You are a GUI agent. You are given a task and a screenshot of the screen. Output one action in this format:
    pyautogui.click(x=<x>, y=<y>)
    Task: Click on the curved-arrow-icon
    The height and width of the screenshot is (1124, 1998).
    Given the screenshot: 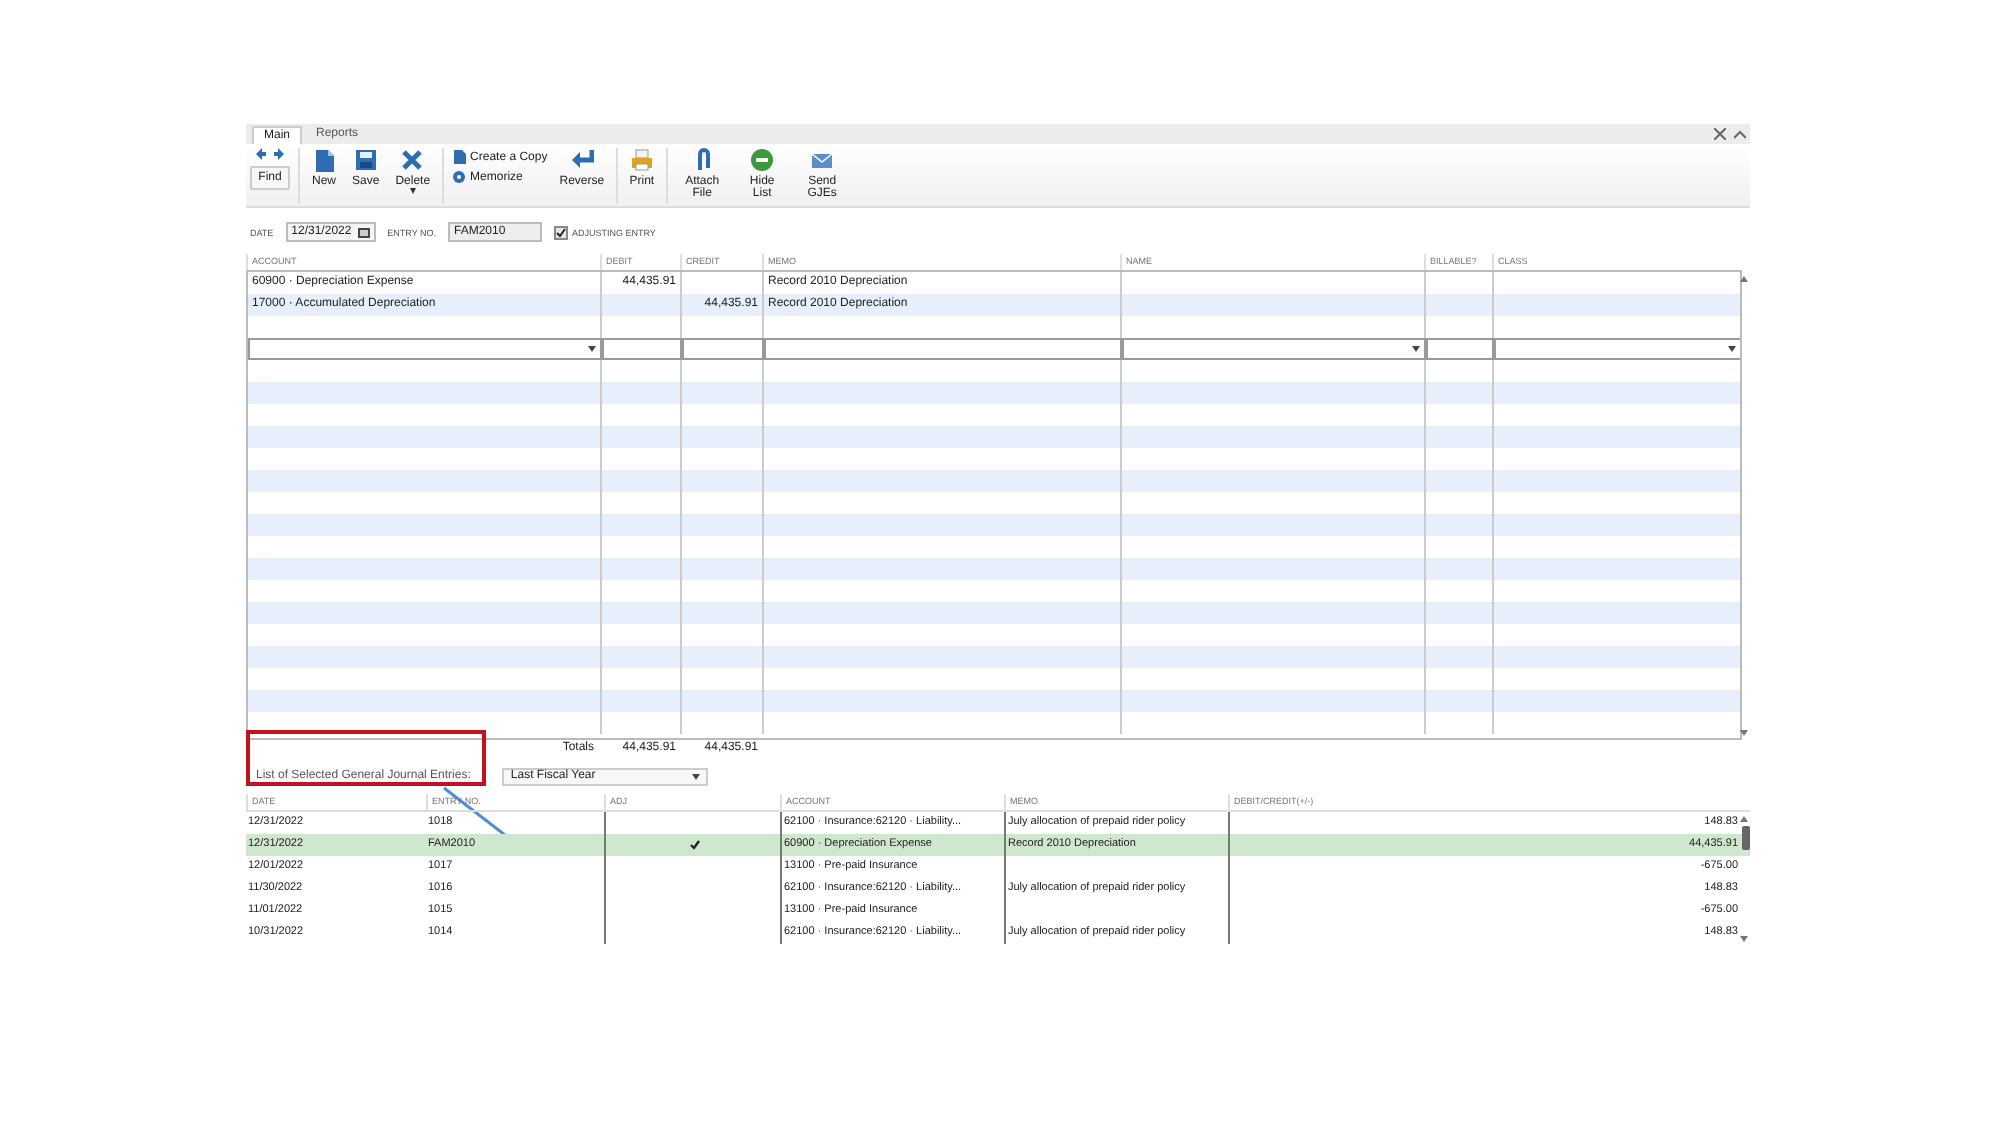 What is the action you would take?
    pyautogui.click(x=581, y=160)
    